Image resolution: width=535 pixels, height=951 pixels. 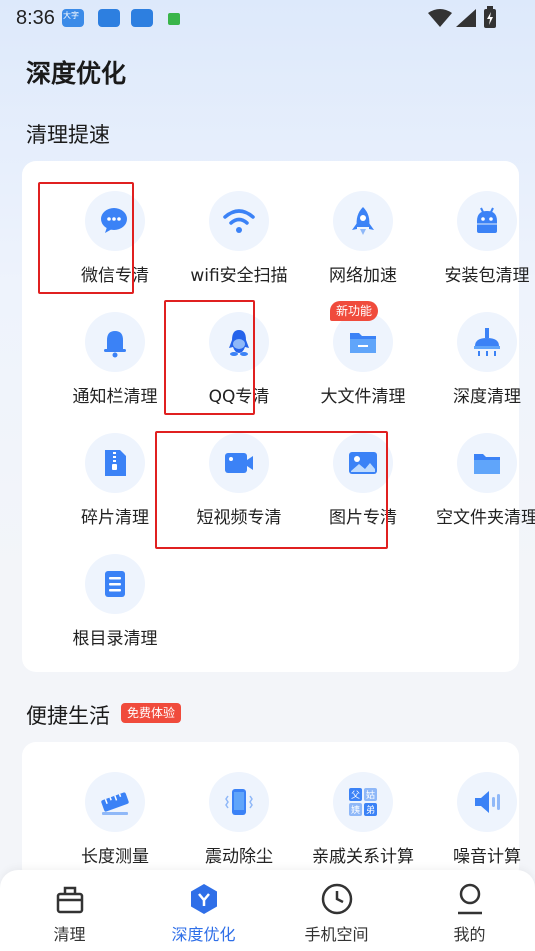 What do you see at coordinates (363, 397) in the screenshot?
I see `item-label: 大文件清理` at bounding box center [363, 397].